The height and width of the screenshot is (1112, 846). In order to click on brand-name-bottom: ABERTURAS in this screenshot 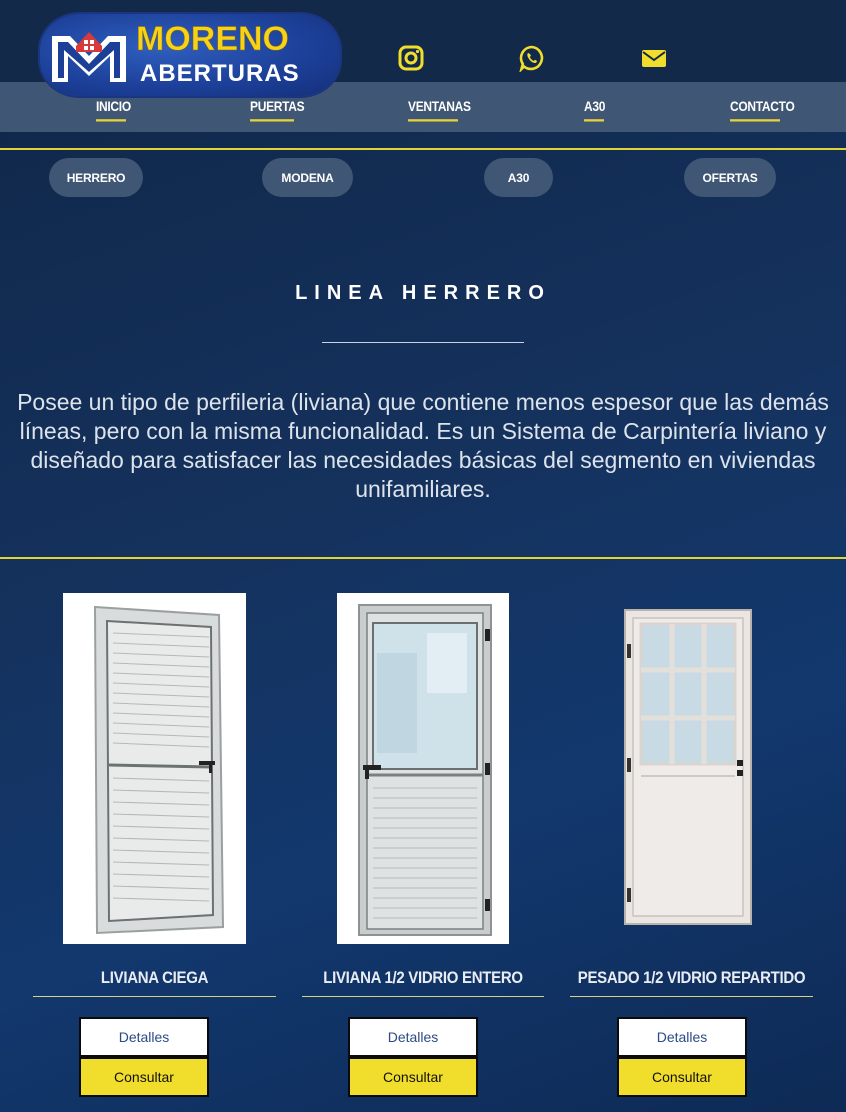, I will do `click(220, 73)`.